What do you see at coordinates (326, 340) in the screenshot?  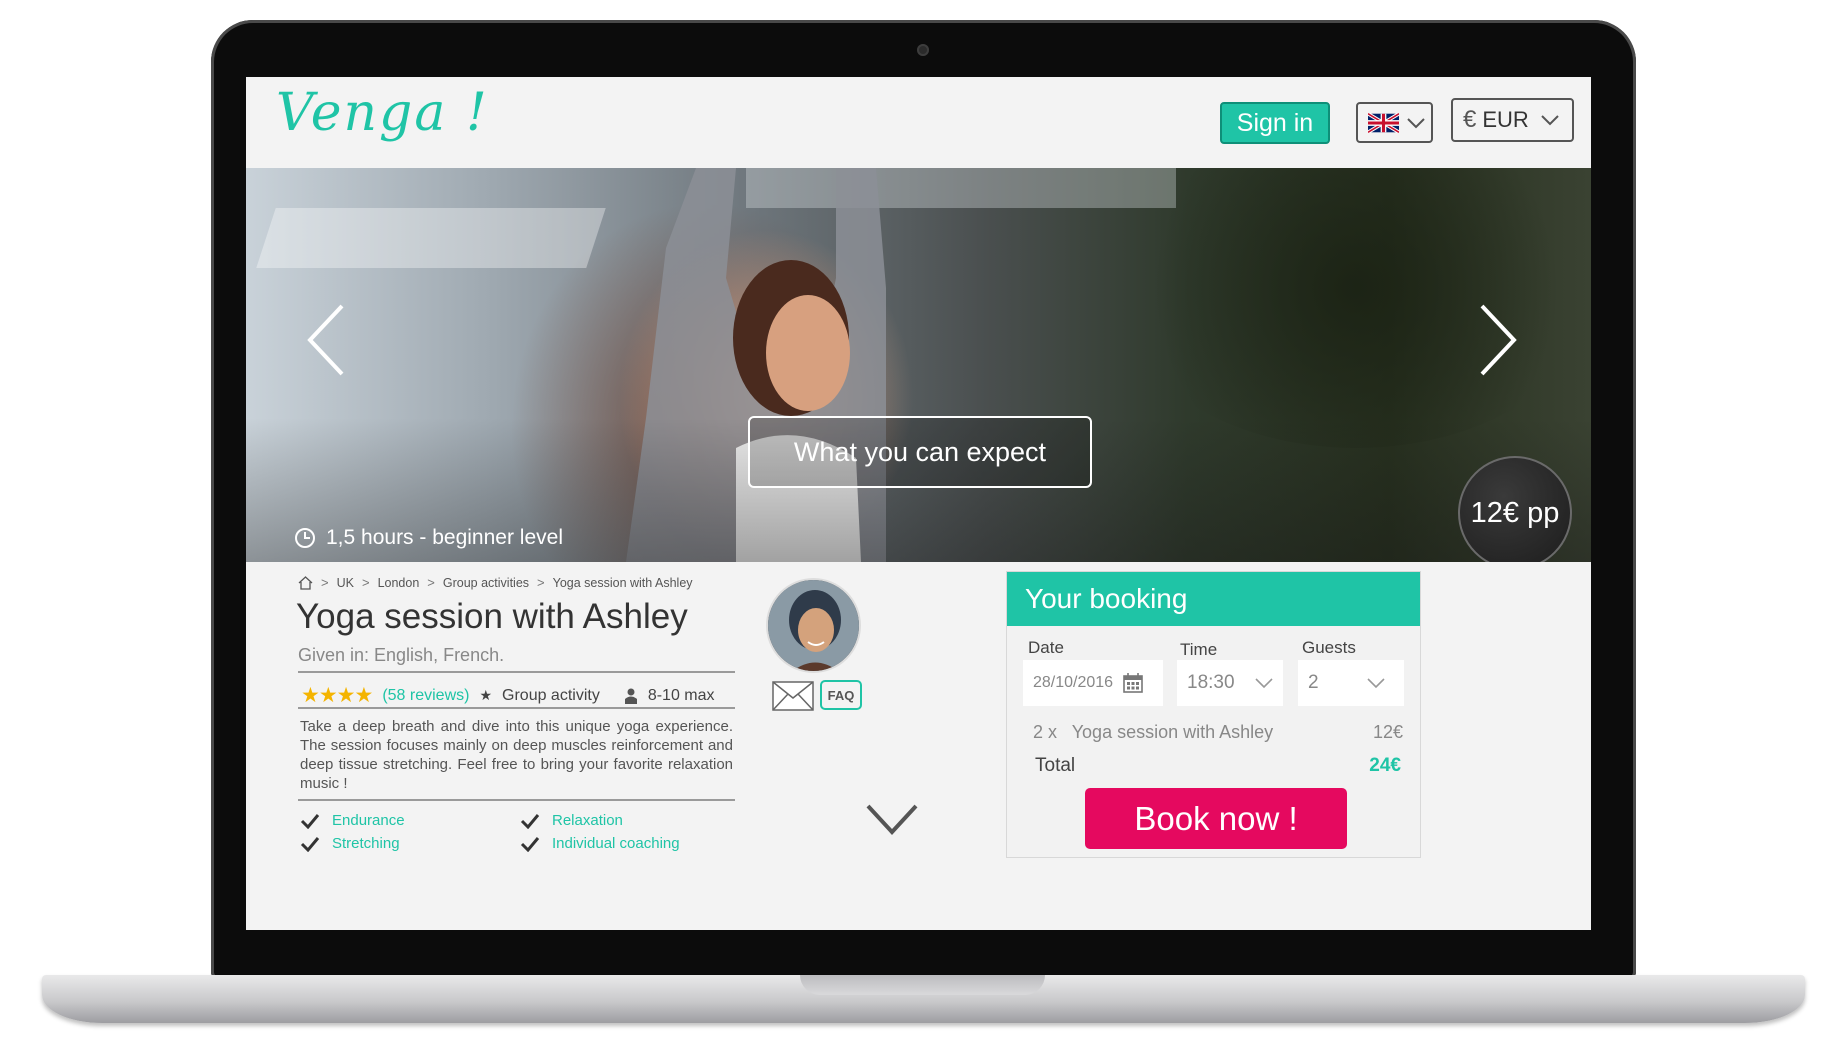 I see `carousel-prev-arrow-icon` at bounding box center [326, 340].